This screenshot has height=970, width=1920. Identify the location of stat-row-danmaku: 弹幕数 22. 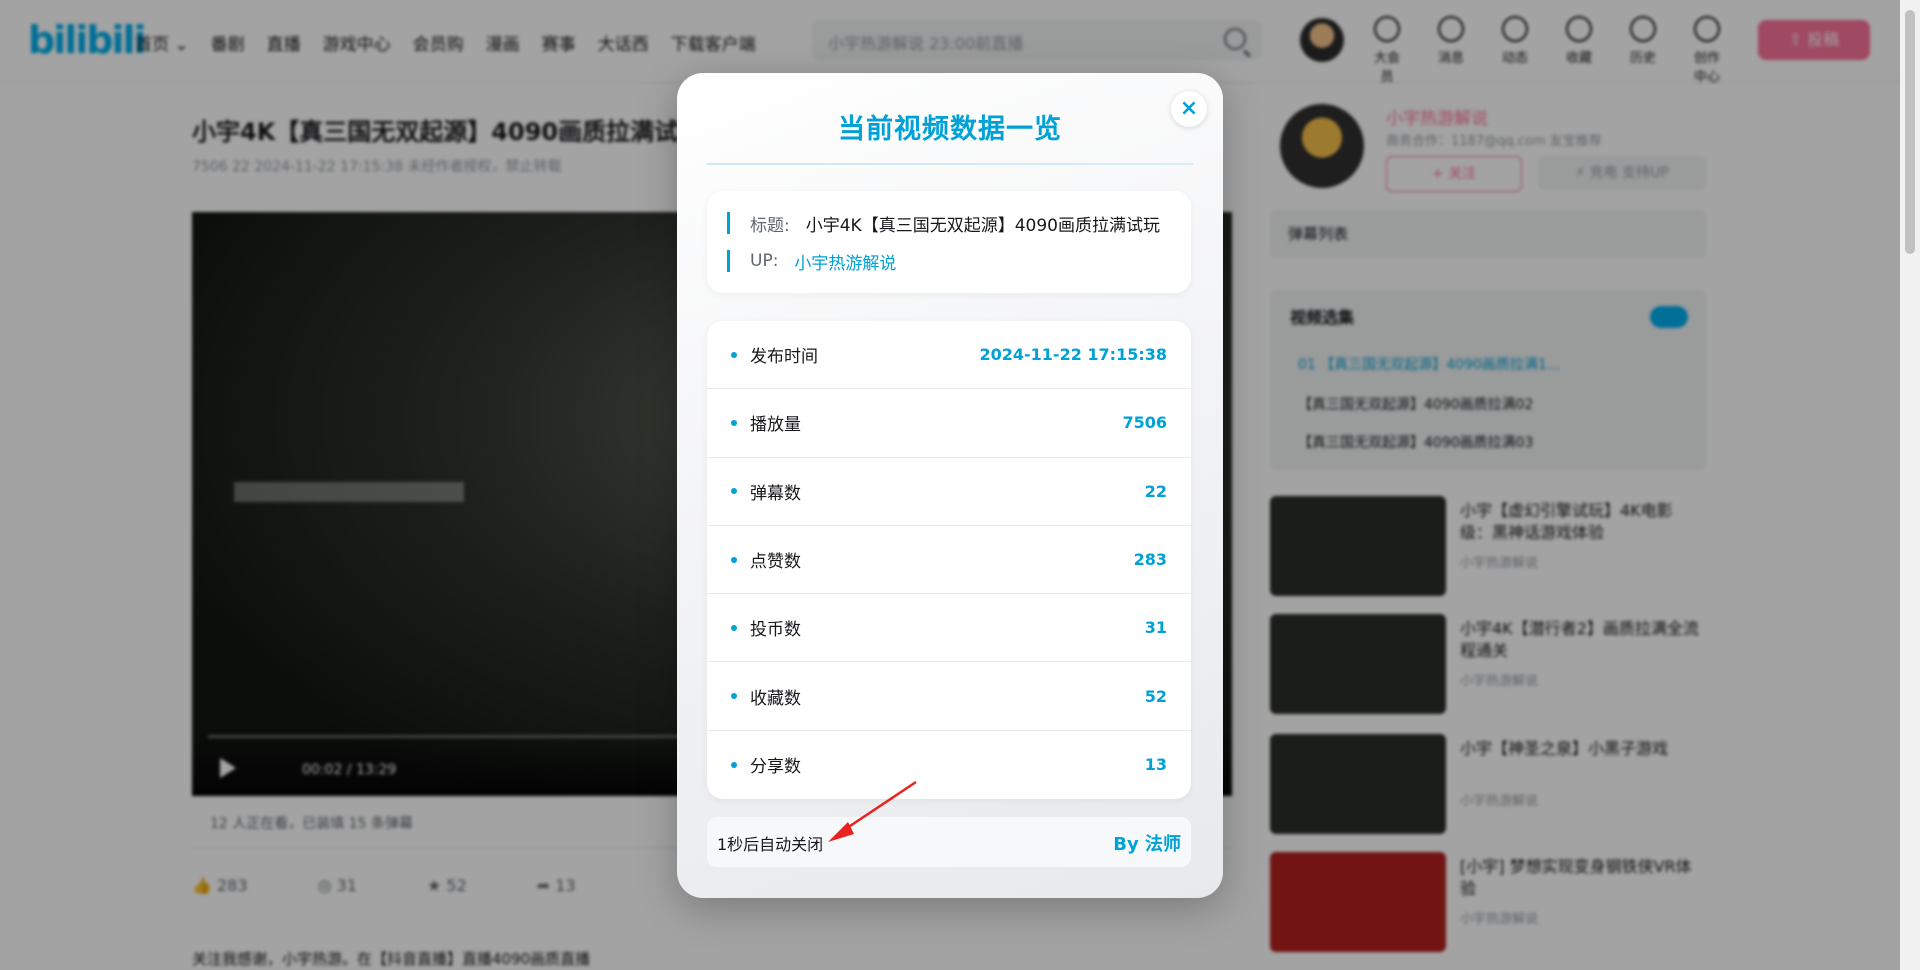
(949, 492).